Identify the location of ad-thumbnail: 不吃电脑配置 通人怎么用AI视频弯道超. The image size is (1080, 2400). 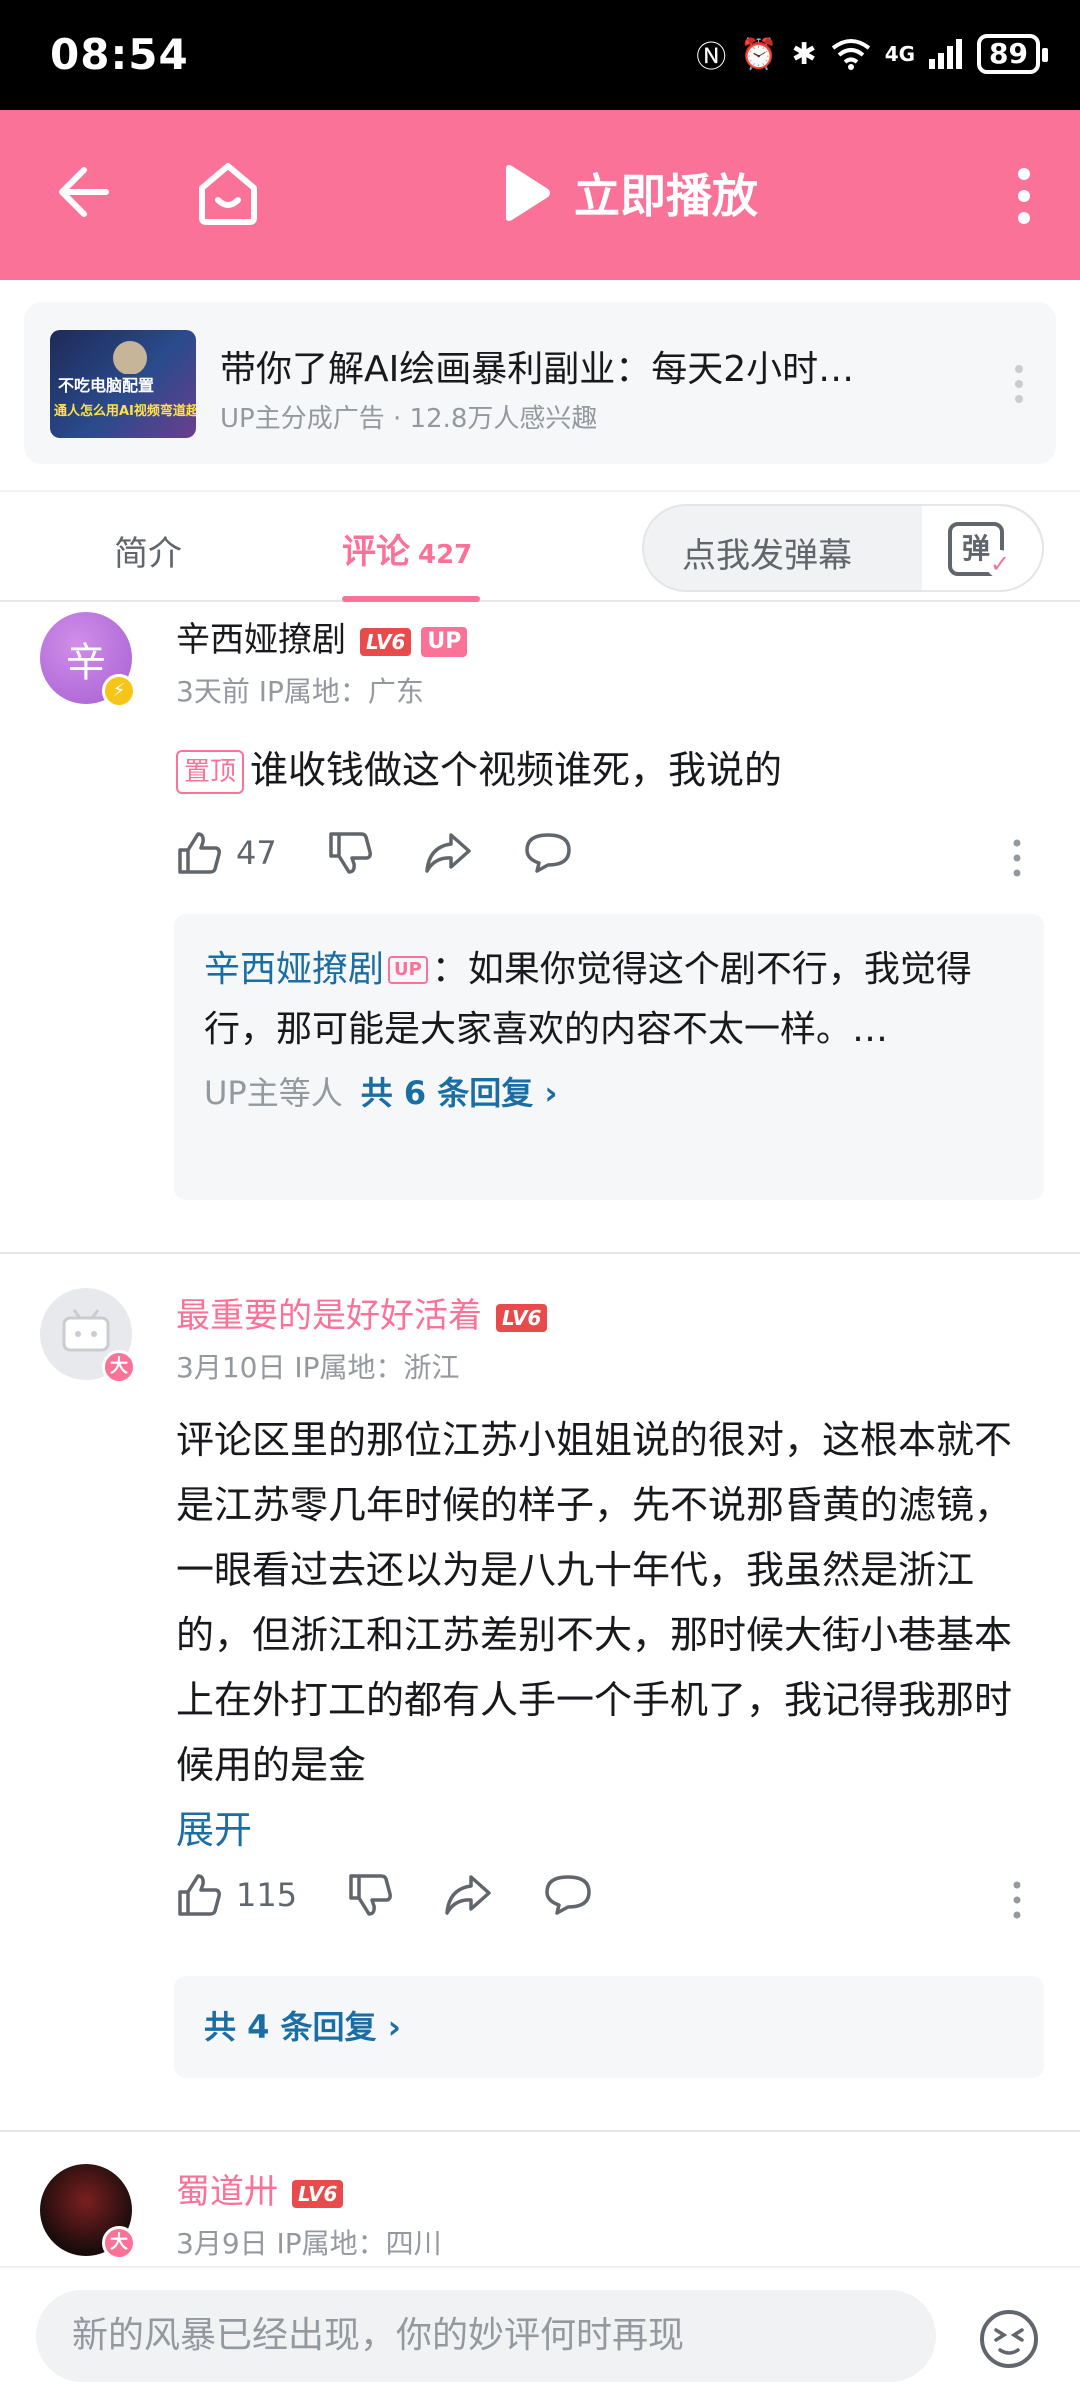
(123, 384).